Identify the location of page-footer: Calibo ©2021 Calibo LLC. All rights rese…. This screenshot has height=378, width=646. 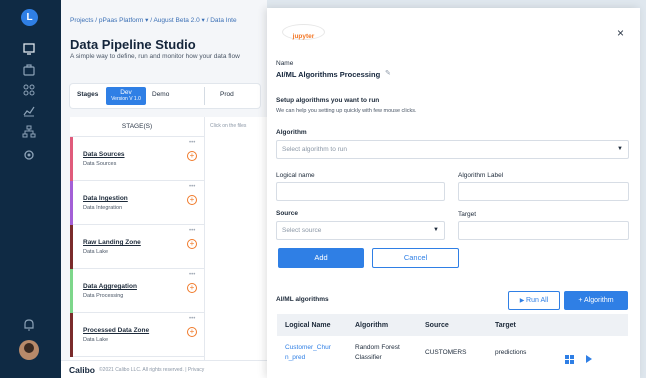
(164, 369).